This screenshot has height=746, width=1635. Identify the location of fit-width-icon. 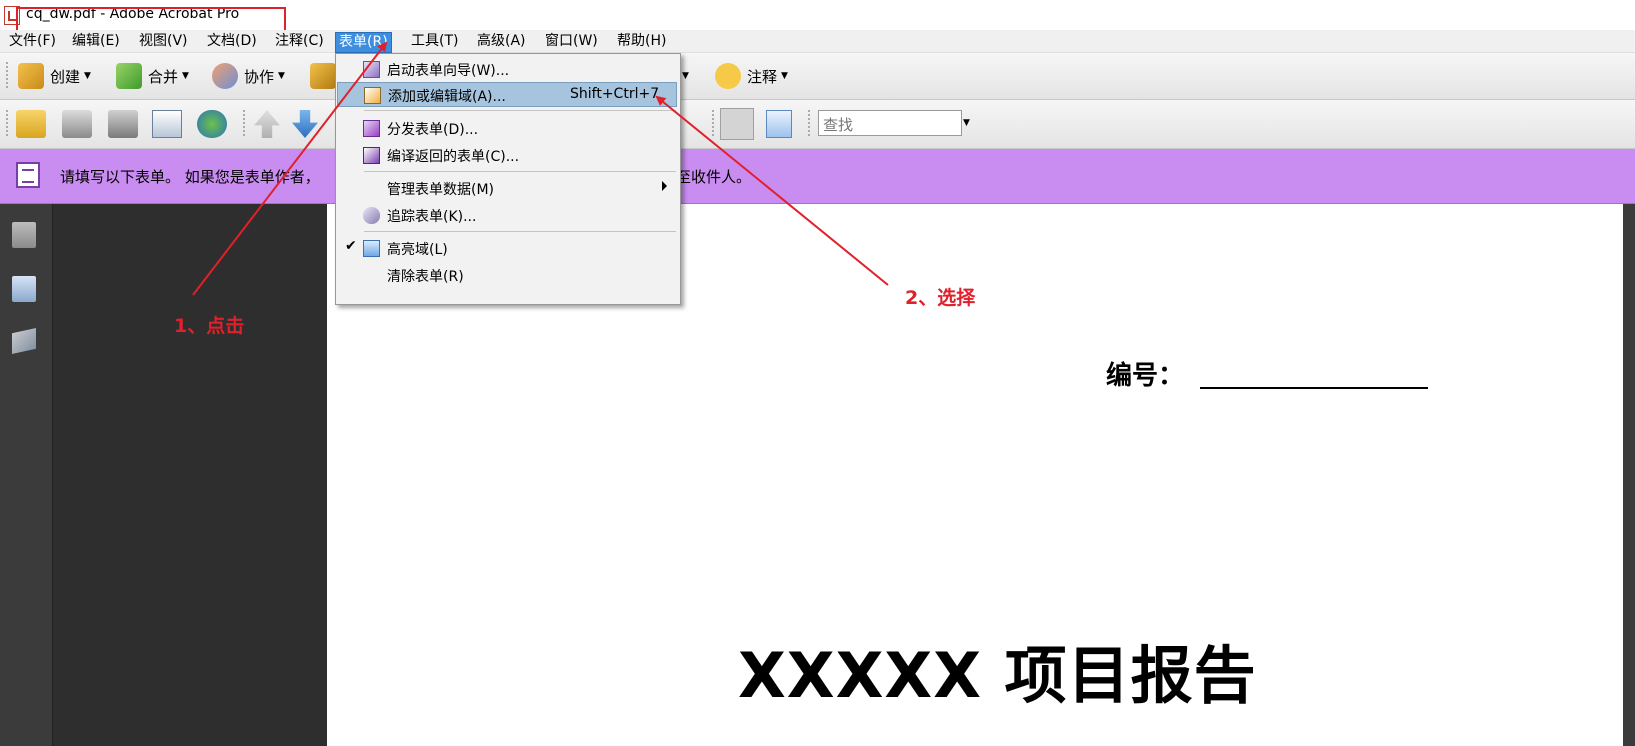
(737, 124).